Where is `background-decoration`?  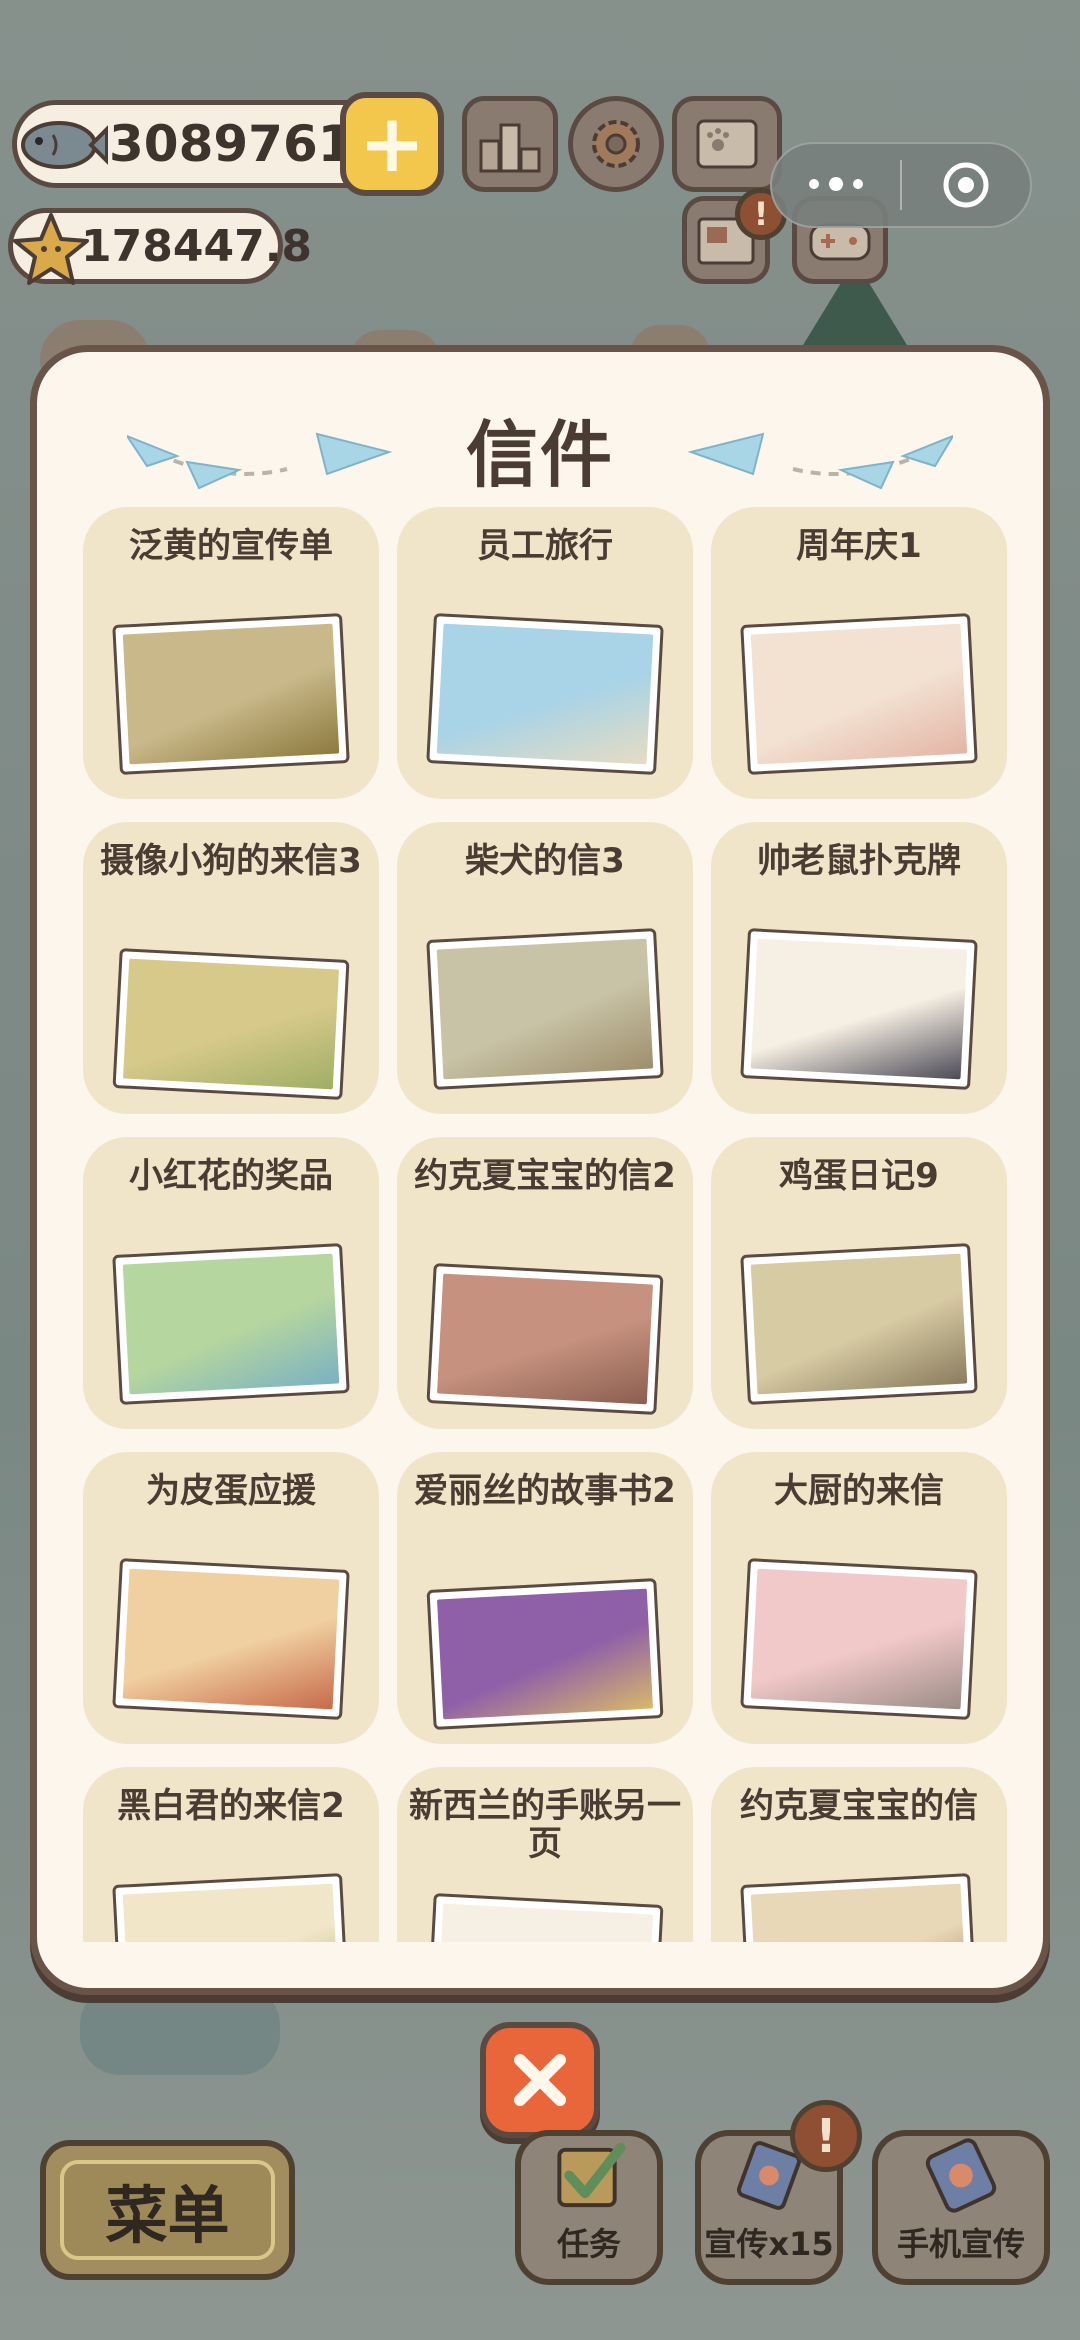 background-decoration is located at coordinates (180, 2030).